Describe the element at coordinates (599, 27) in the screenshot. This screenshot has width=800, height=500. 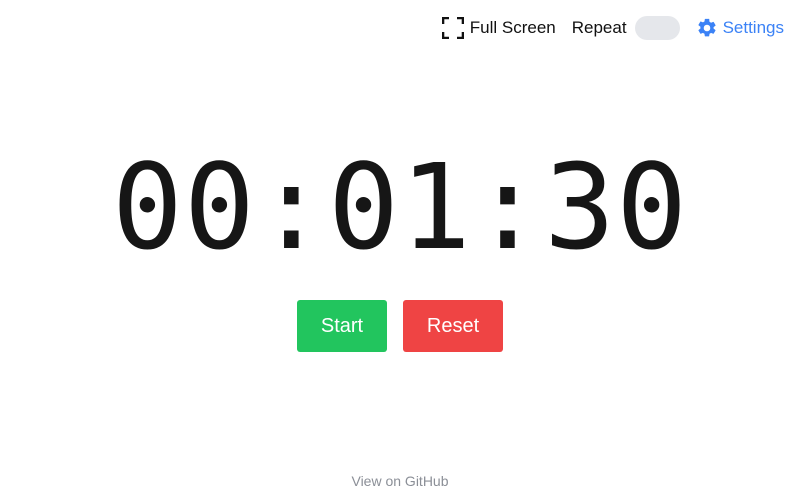
I see `repeat-label: Repeat` at that location.